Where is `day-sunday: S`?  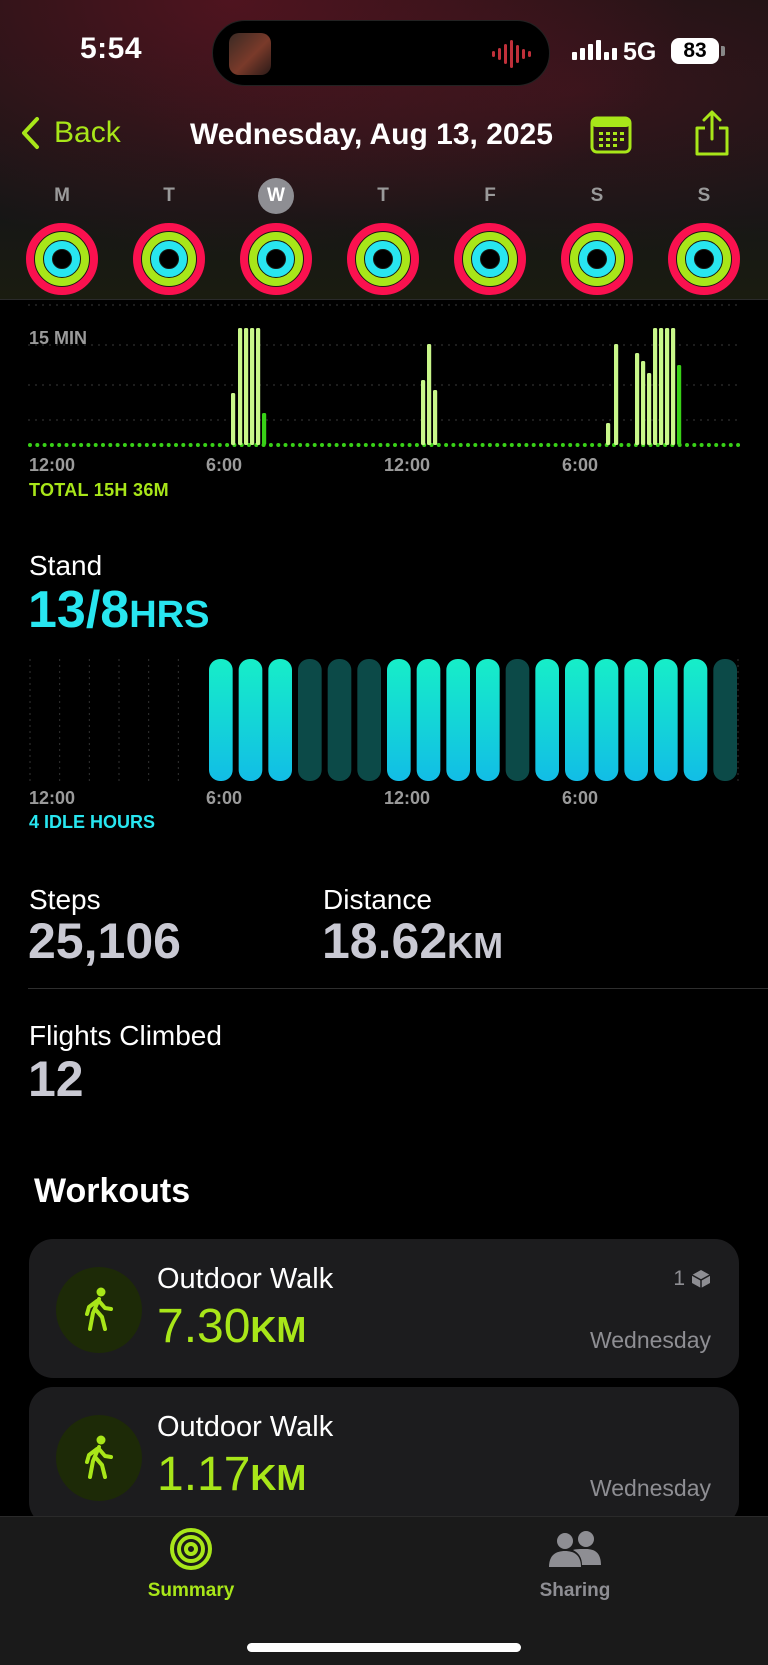
day-sunday: S is located at coordinates (704, 237).